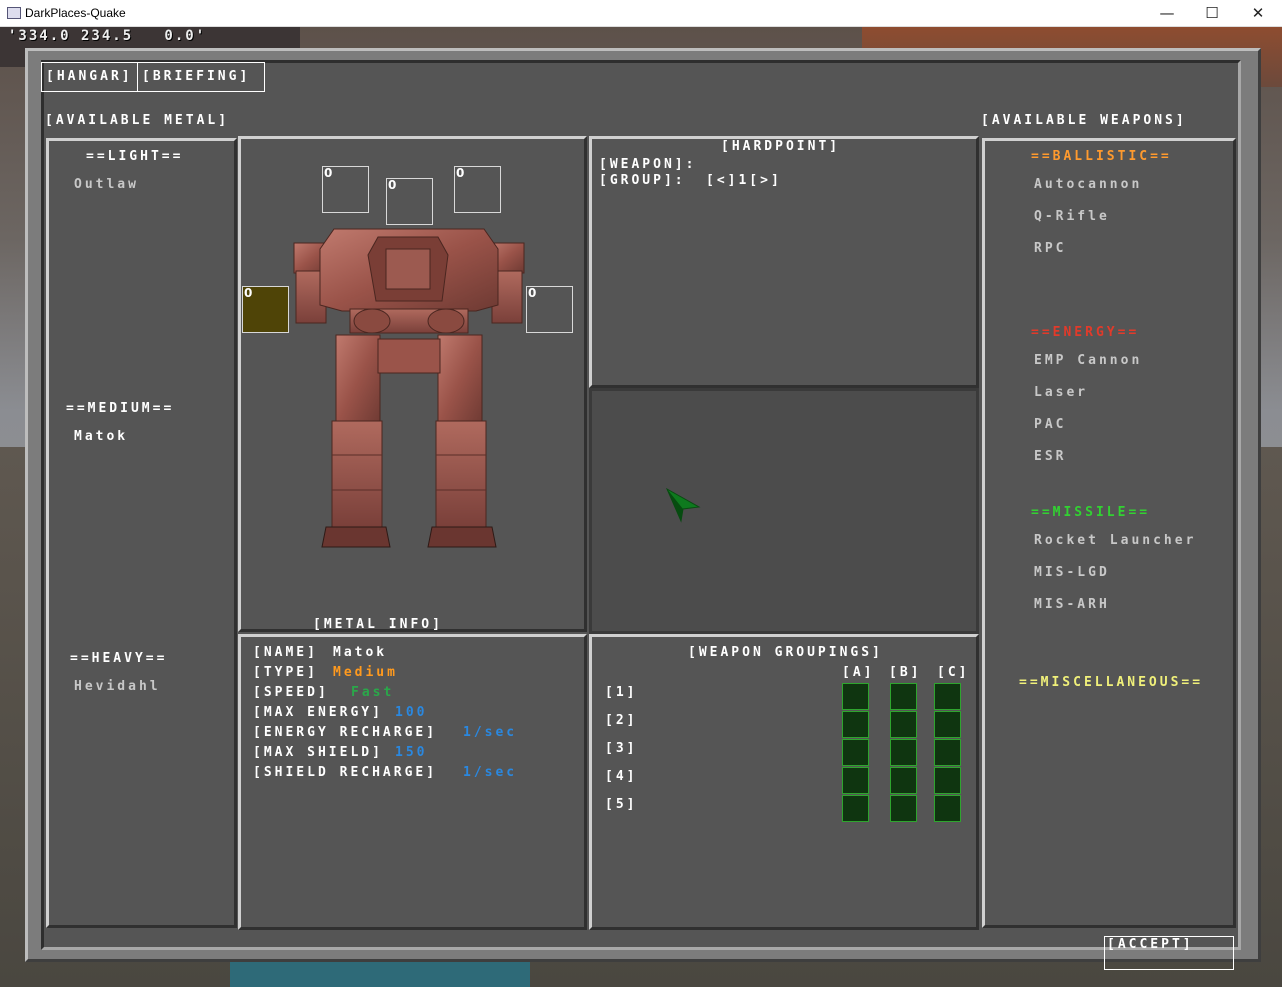  I want to click on group-column-b: [B], so click(905, 672).